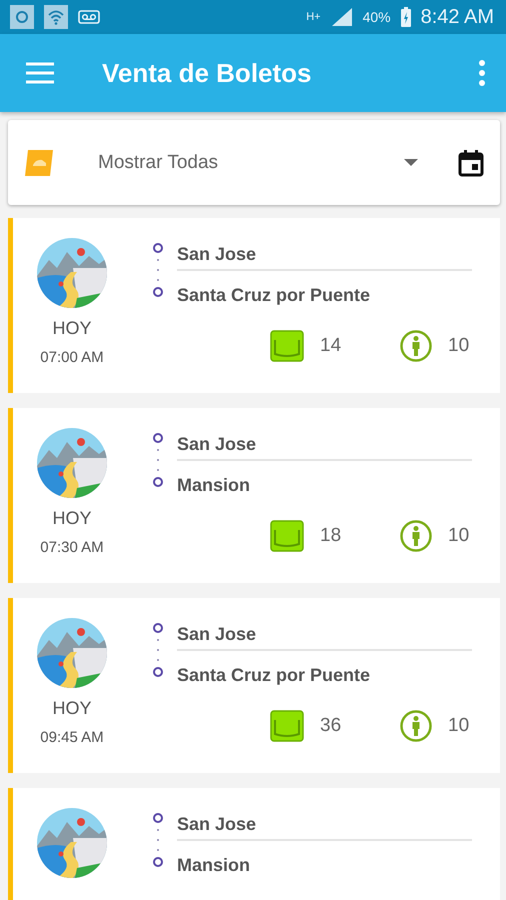  What do you see at coordinates (258, 163) in the screenshot?
I see `route-dropdown: Mostrar Todas` at bounding box center [258, 163].